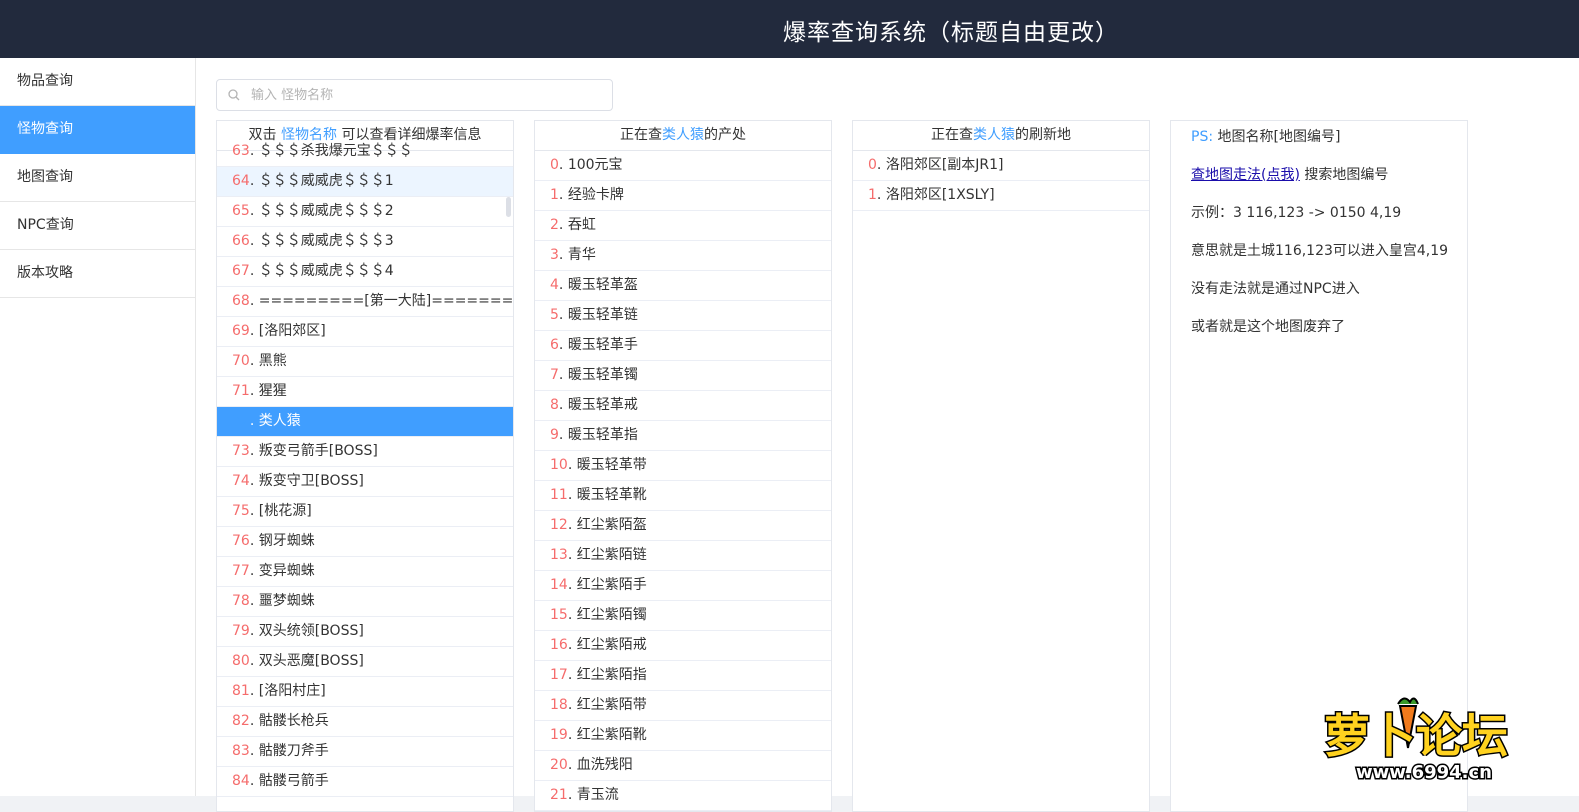 The height and width of the screenshot is (812, 1579). I want to click on monster-row: 80. 双头恶魔[BOSS], so click(365, 662).